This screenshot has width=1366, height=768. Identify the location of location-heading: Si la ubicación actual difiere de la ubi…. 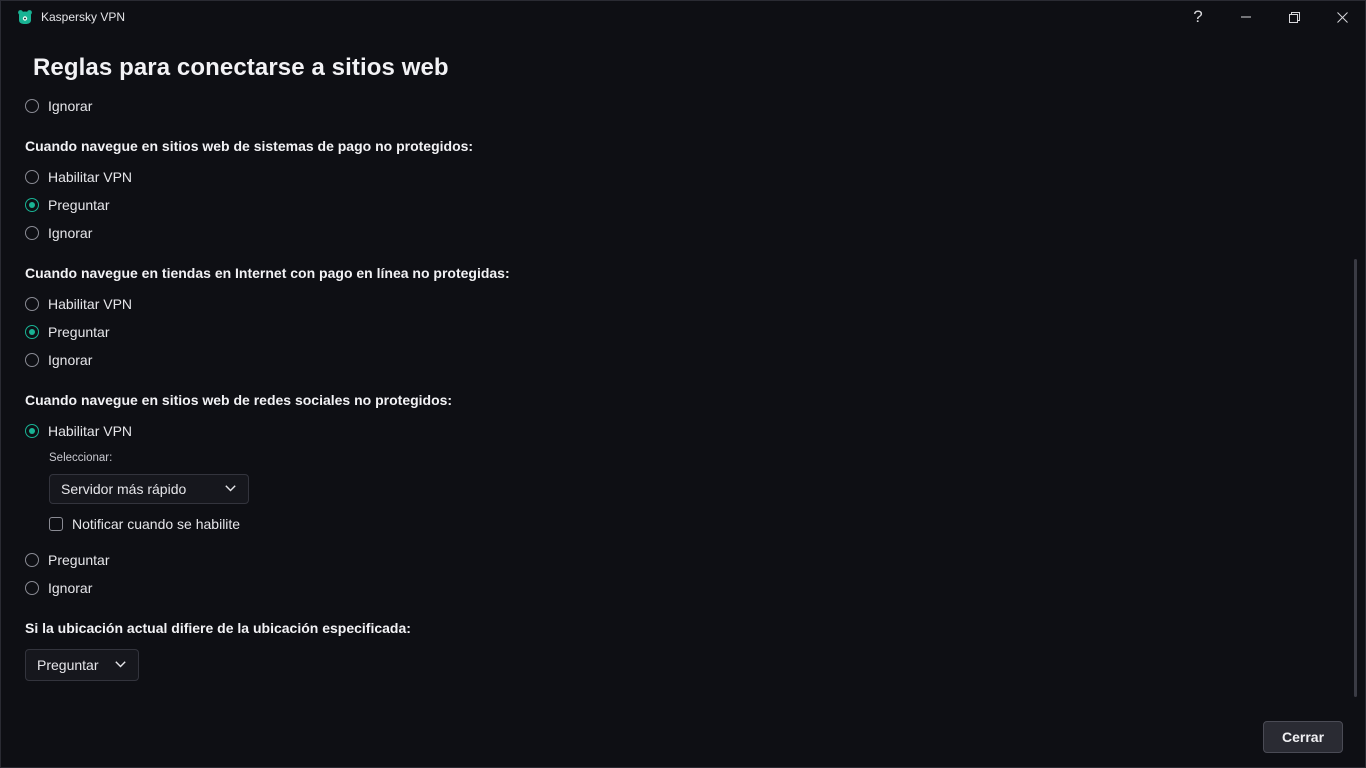
(218, 628).